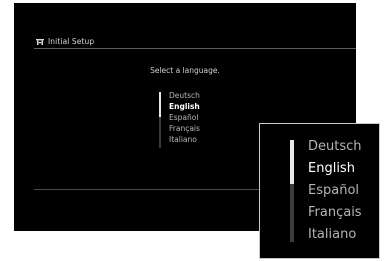 The width and height of the screenshot is (386, 261). I want to click on language-option-deutsch: Deutsch, so click(184, 95).